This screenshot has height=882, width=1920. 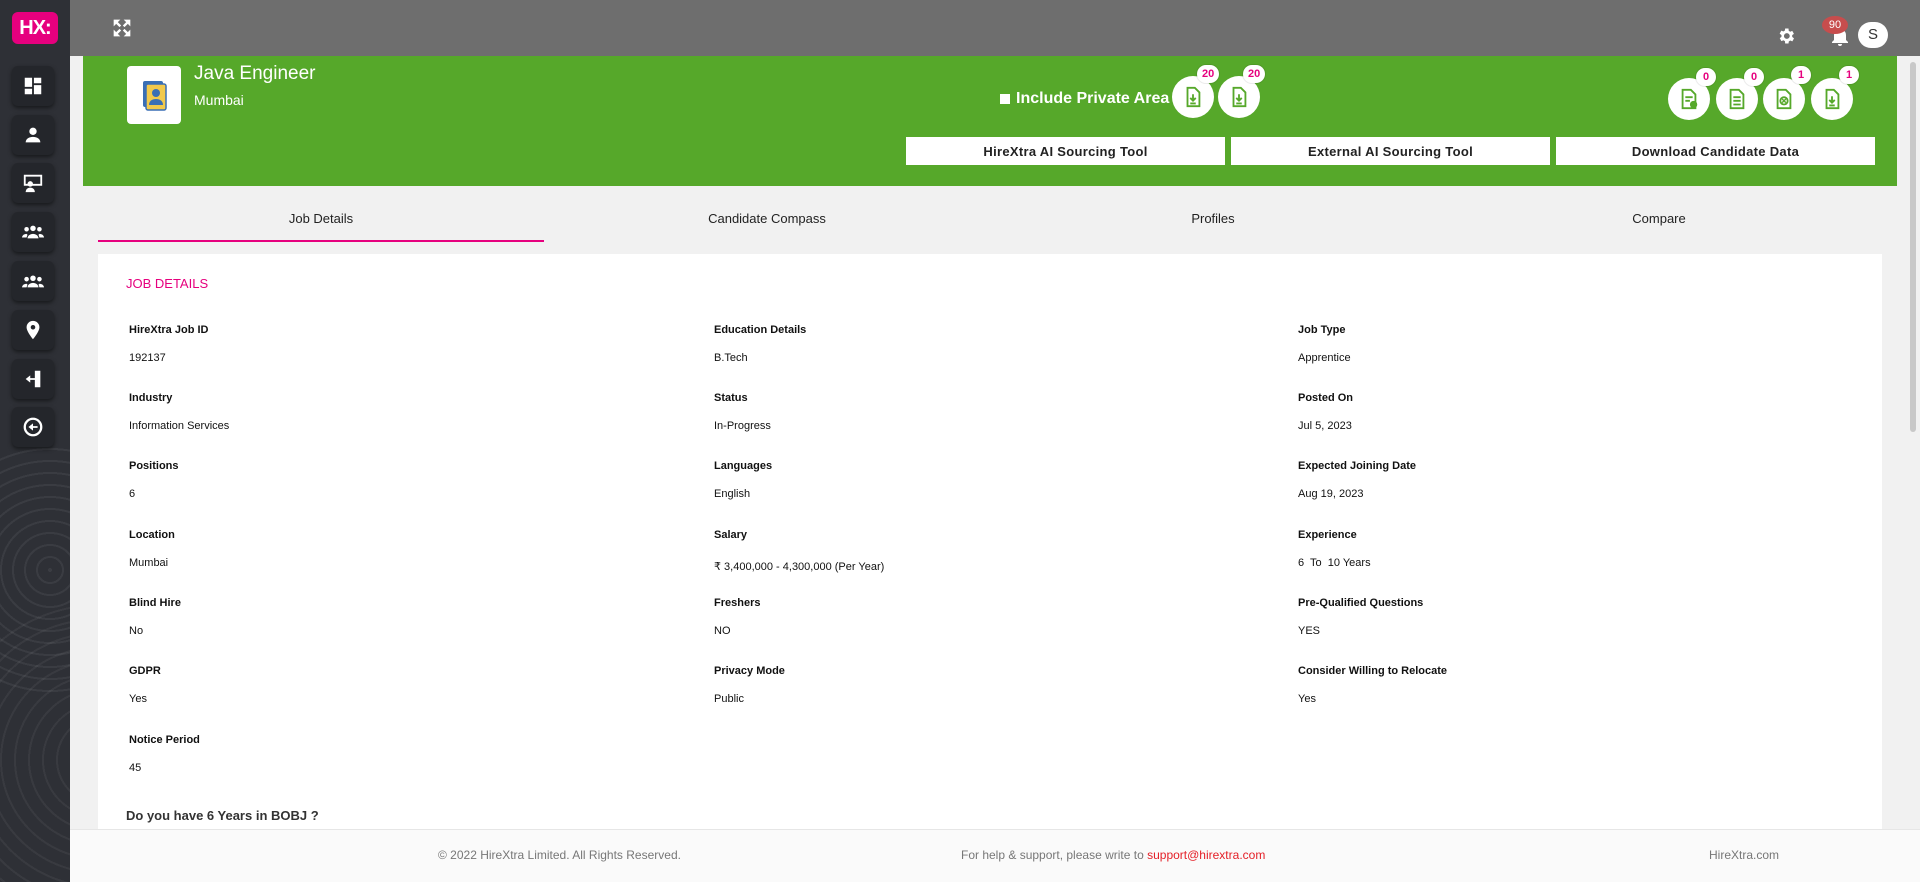 What do you see at coordinates (1737, 99) in the screenshot?
I see `file-list-icon` at bounding box center [1737, 99].